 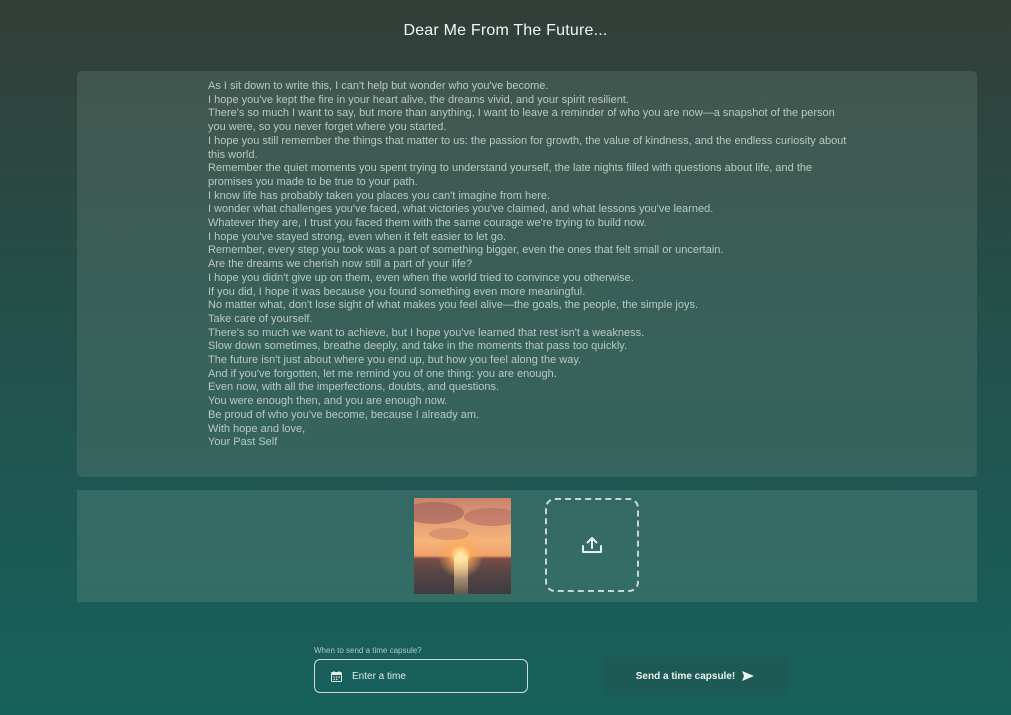 I want to click on upload-dropzone, so click(x=592, y=545).